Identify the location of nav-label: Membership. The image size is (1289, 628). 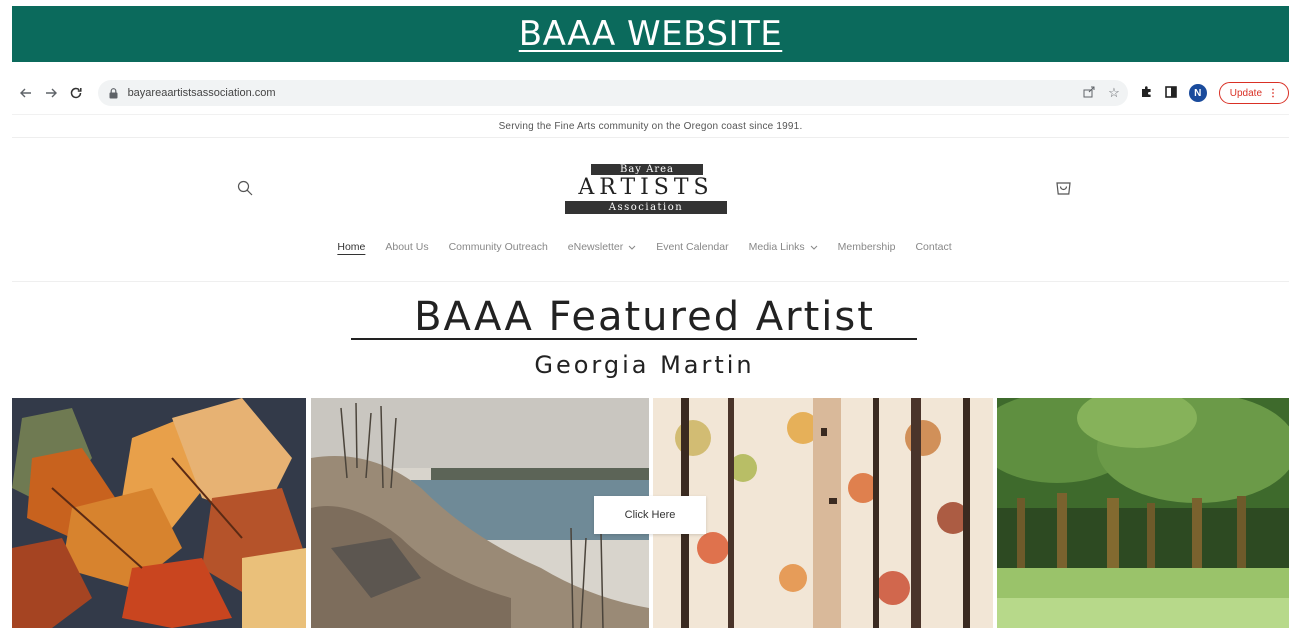
(866, 247).